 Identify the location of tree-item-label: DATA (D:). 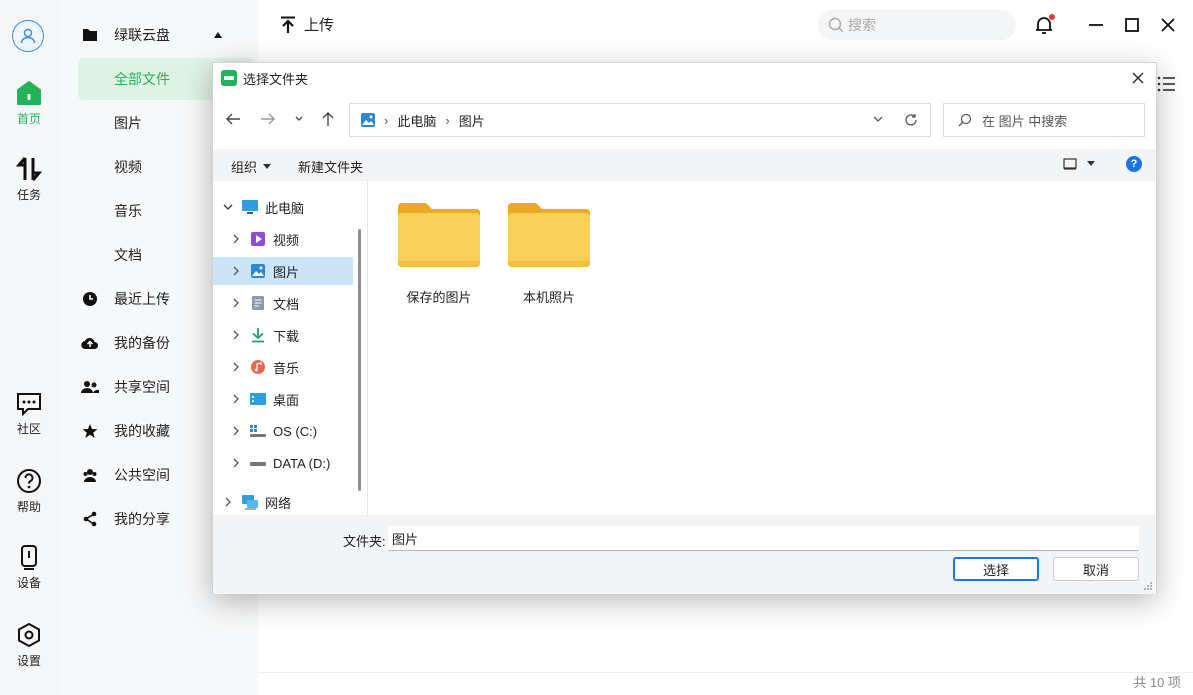
(302, 463).